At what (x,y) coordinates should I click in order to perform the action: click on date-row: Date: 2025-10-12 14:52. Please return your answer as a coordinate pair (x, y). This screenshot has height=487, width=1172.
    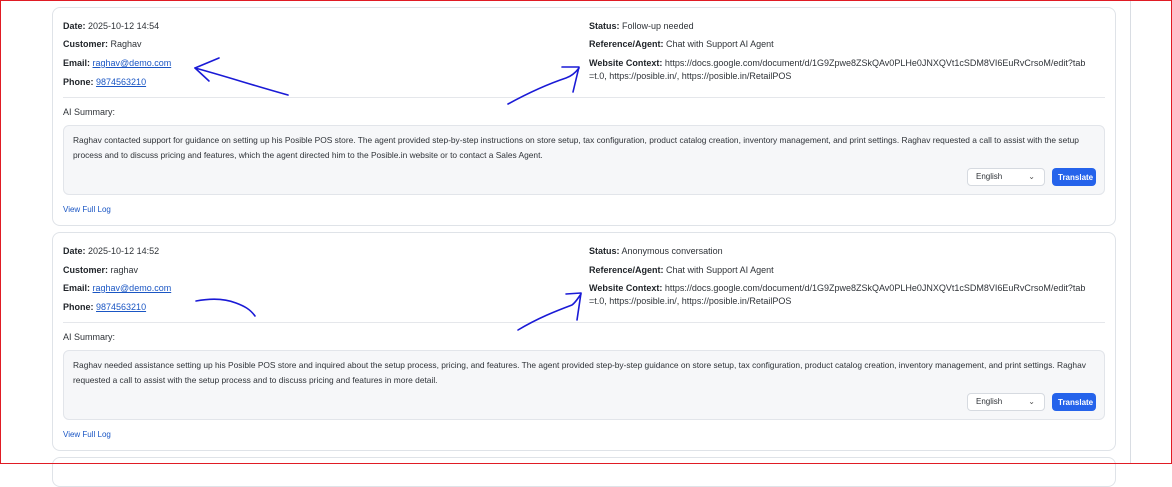
    Looking at the image, I should click on (111, 251).